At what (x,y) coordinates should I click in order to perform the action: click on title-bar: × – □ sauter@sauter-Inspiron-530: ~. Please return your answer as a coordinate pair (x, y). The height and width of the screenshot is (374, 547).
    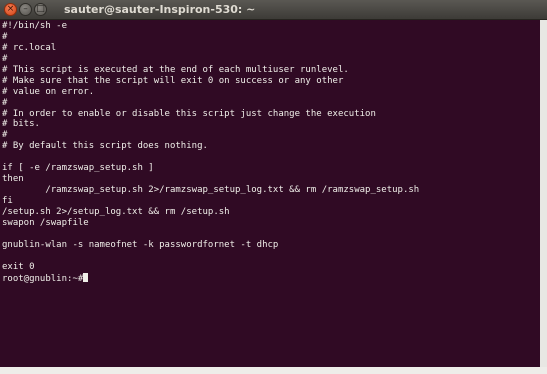
    Looking at the image, I should click on (273, 10).